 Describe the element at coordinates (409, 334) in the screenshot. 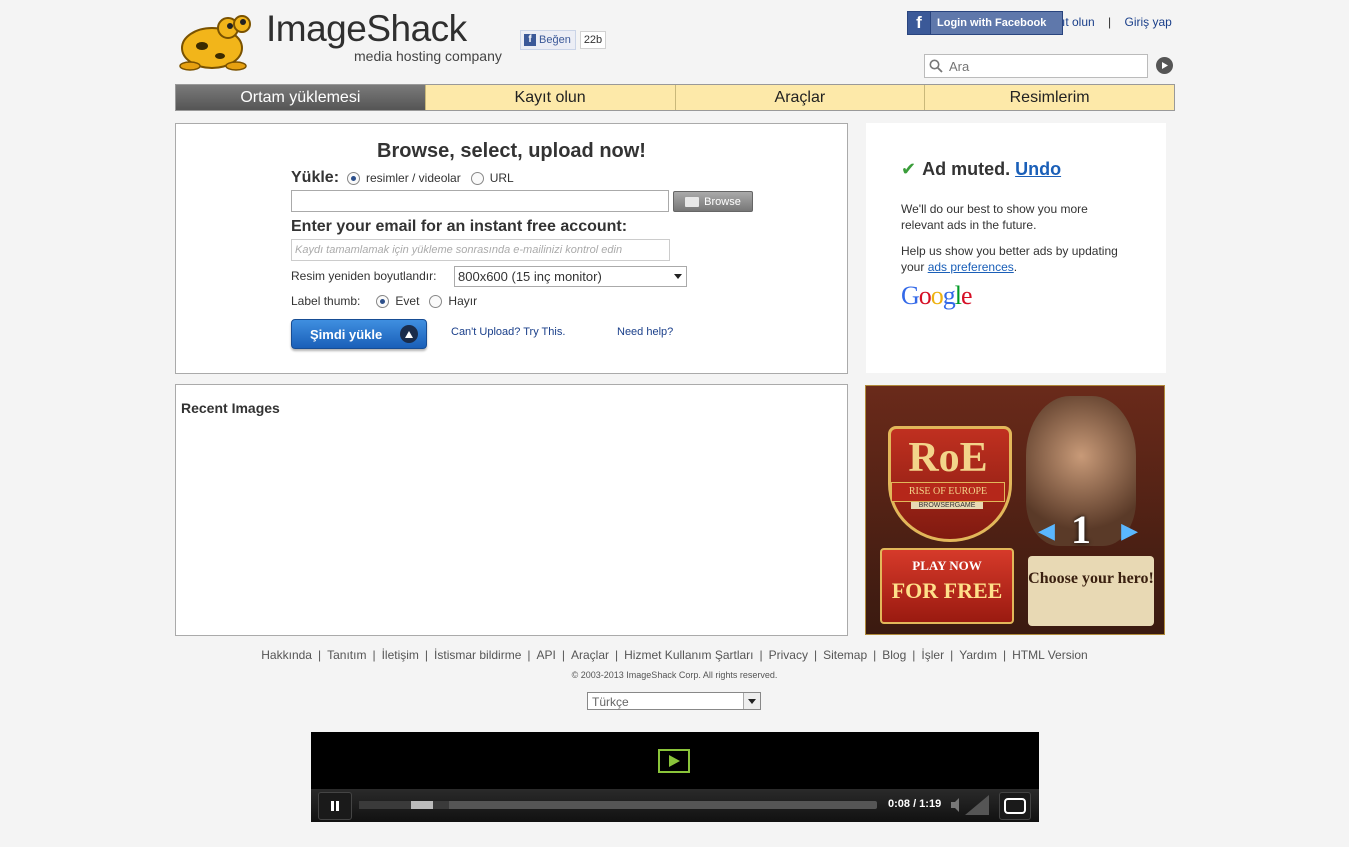

I see `arrow-up-icon` at that location.